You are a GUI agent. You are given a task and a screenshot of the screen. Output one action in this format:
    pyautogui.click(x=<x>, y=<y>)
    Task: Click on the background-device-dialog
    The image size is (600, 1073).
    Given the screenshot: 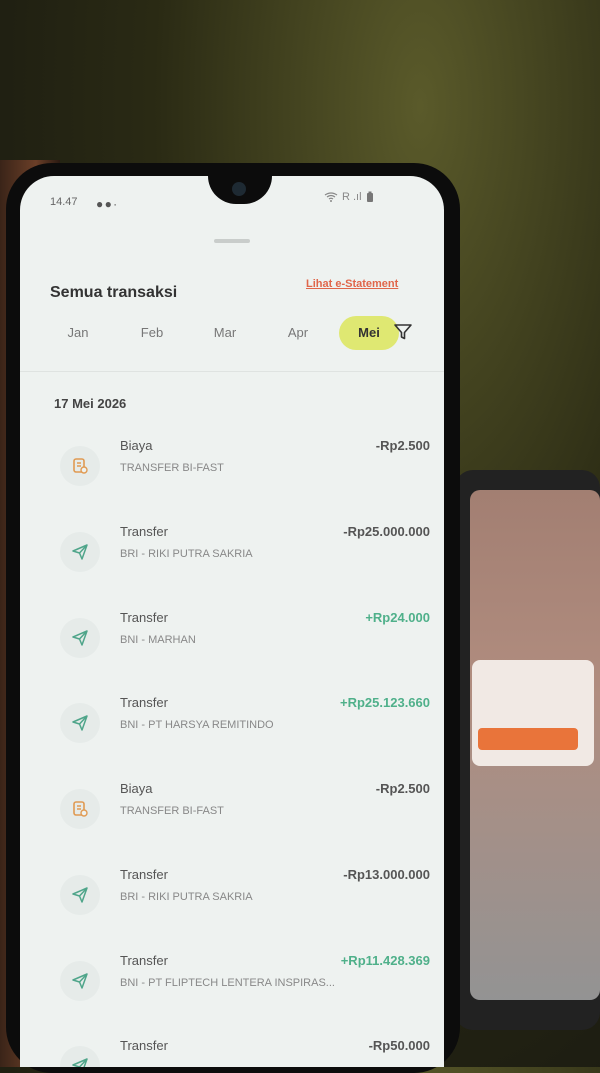 What is the action you would take?
    pyautogui.click(x=533, y=713)
    